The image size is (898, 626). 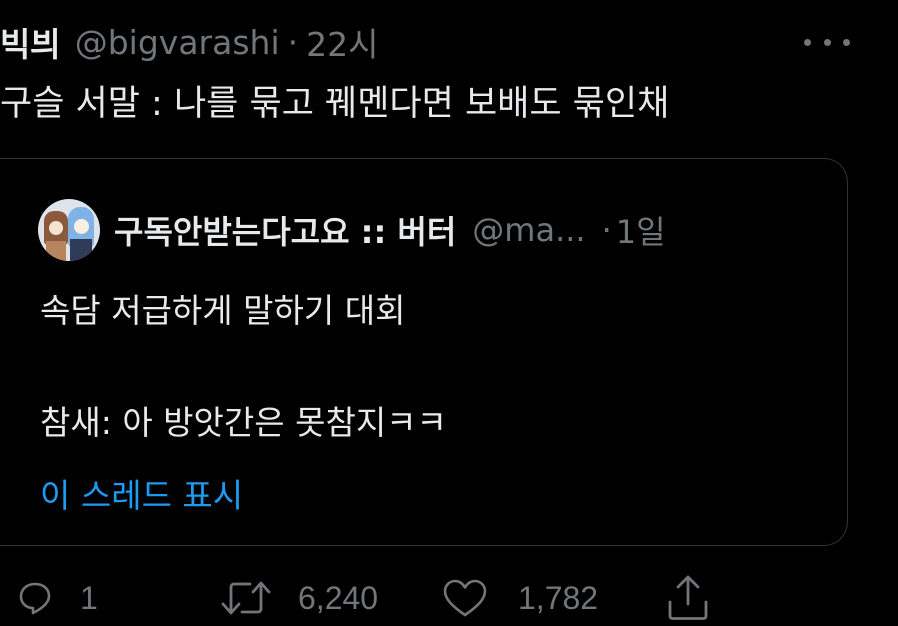 I want to click on tweet-header: 빅븨 @bigvarashi · 22시, so click(x=189, y=42).